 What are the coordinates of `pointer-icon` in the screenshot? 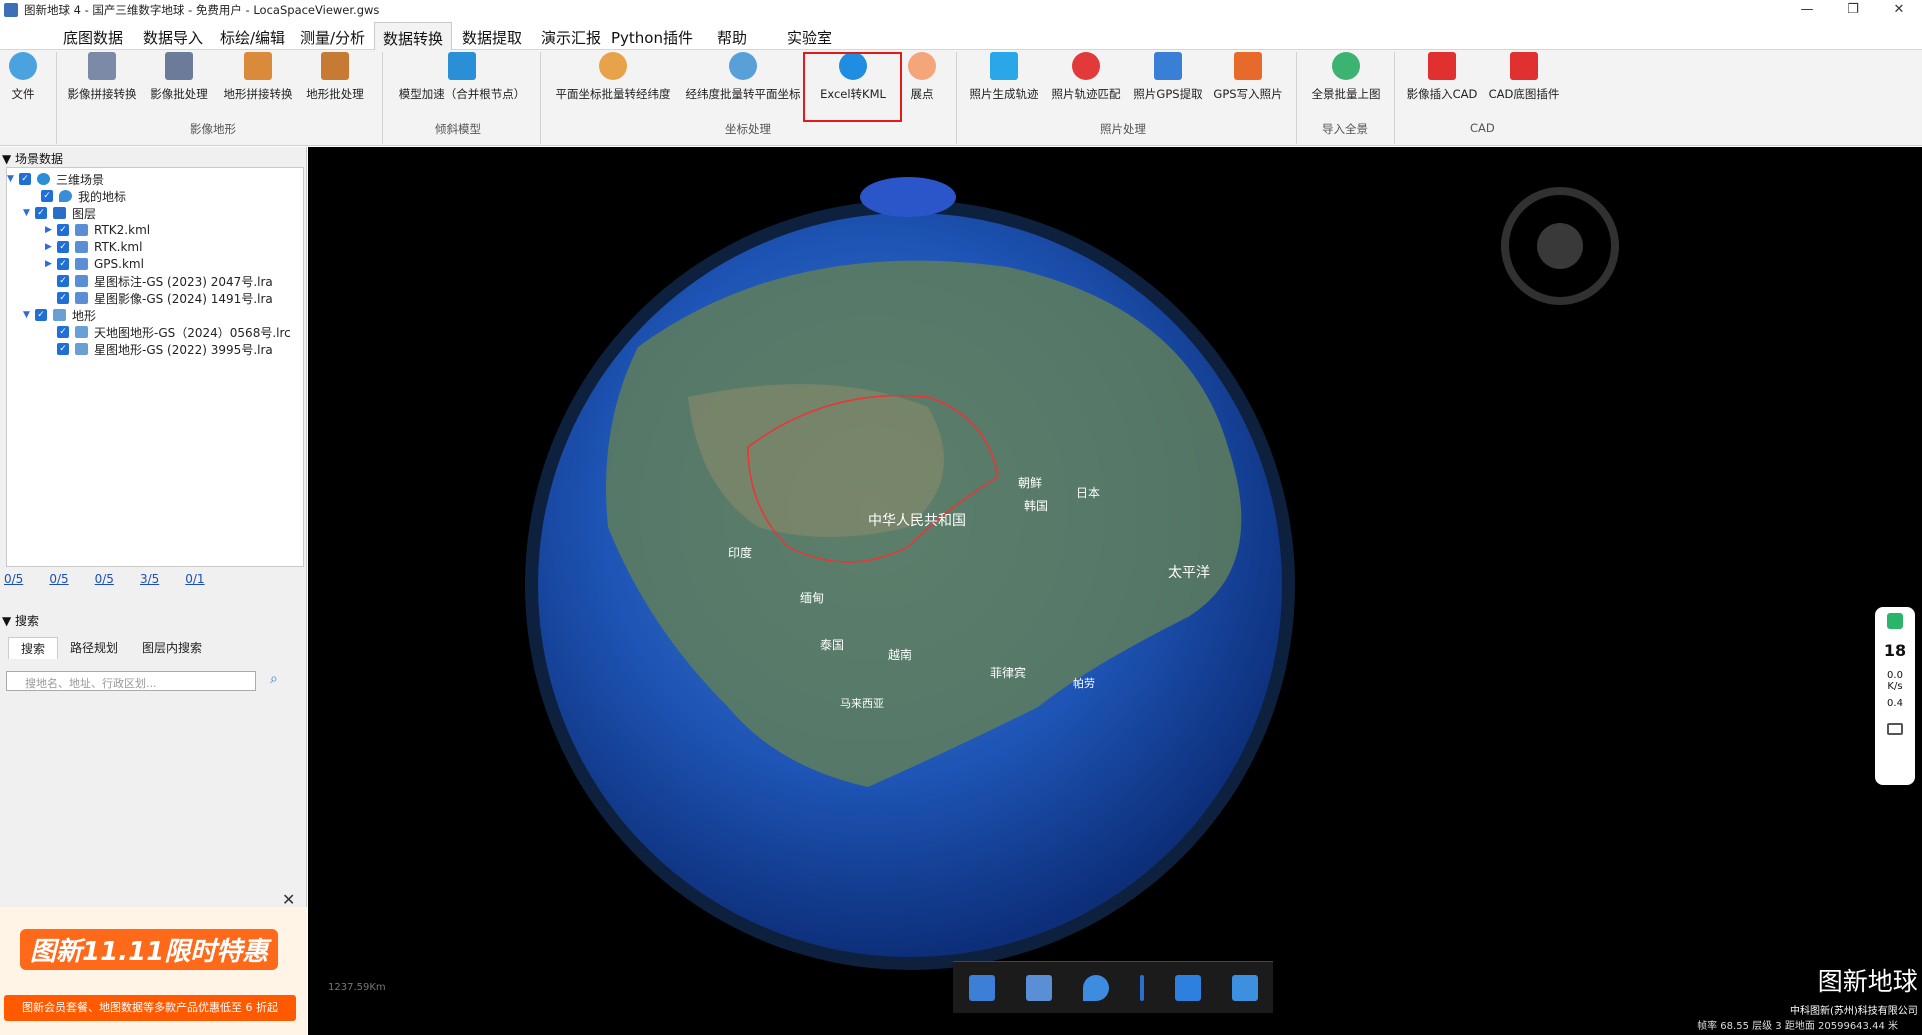 It's located at (1038, 987).